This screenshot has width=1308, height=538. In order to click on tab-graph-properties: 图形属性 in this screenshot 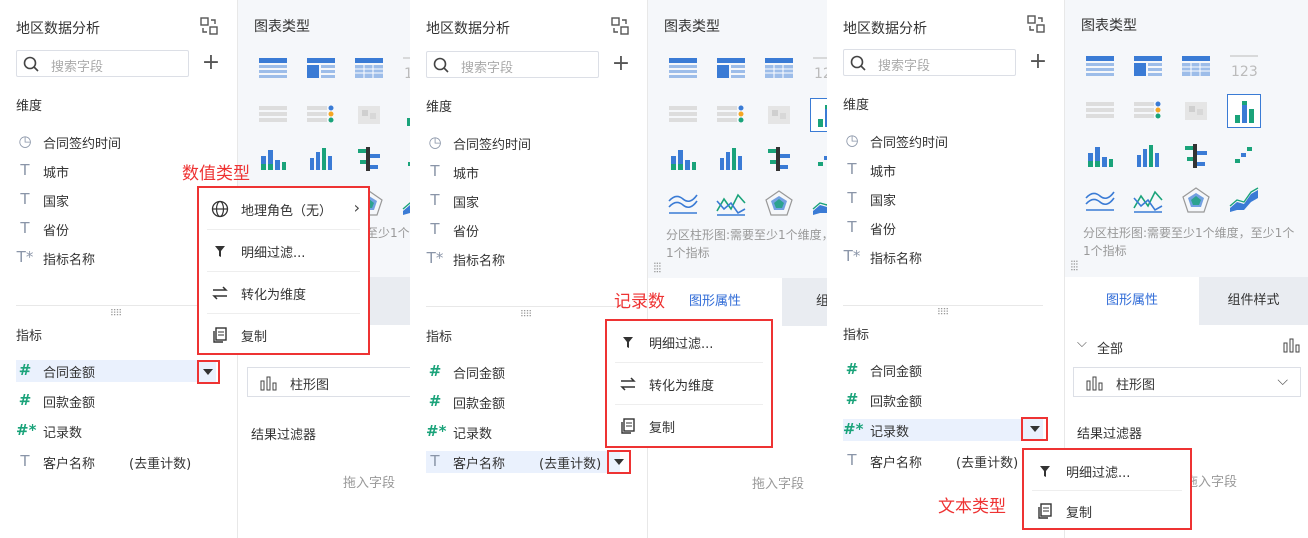, I will do `click(1132, 301)`.